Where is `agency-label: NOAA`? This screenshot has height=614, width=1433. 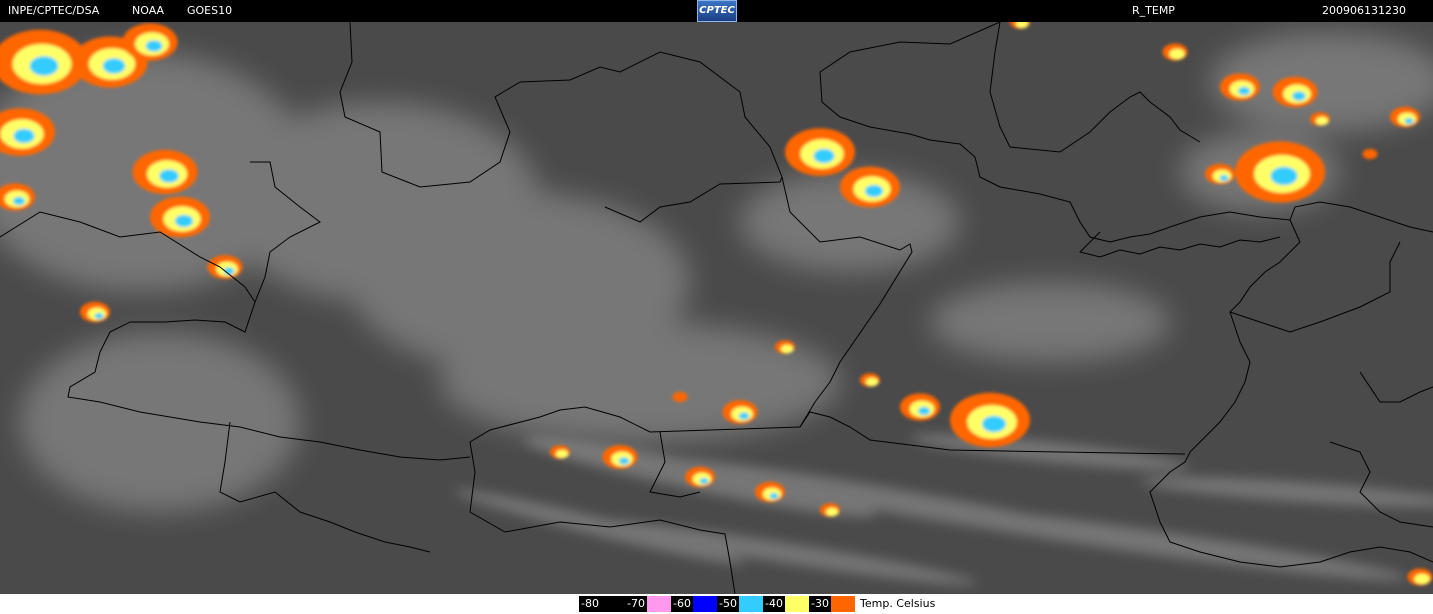 agency-label: NOAA is located at coordinates (148, 10).